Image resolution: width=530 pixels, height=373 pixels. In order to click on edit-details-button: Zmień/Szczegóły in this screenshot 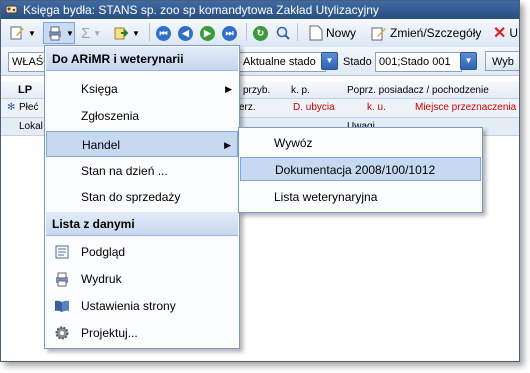, I will do `click(426, 33)`.